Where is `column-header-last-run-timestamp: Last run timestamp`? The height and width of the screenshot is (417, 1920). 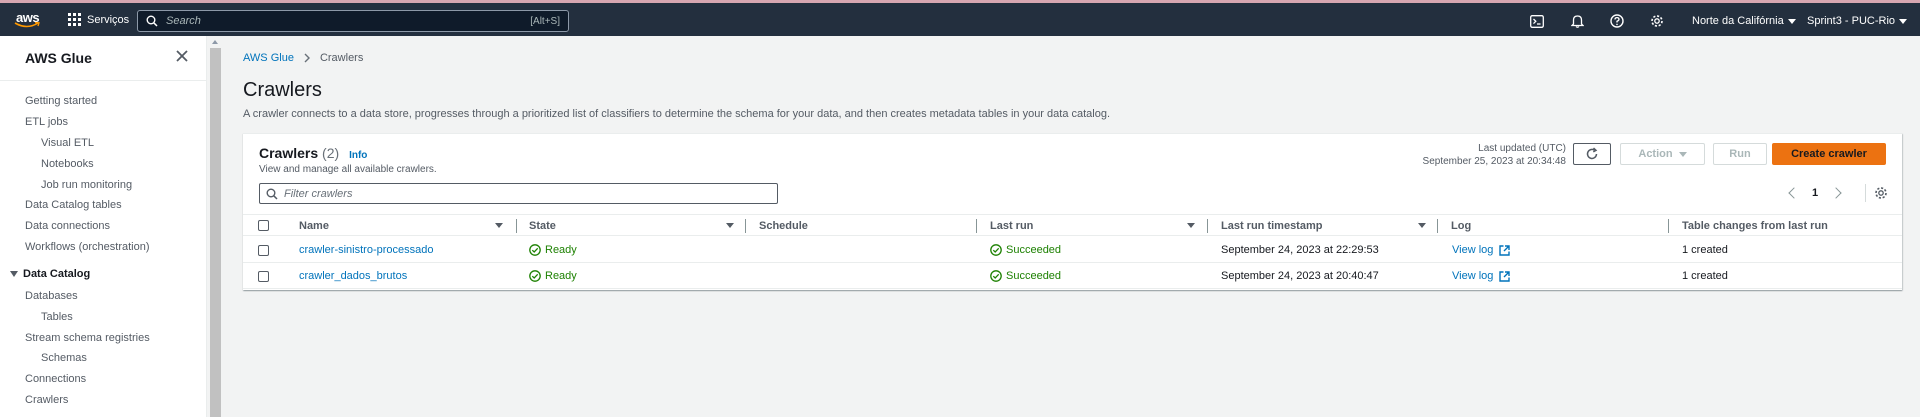
column-header-last-run-timestamp: Last run timestamp is located at coordinates (1271, 226).